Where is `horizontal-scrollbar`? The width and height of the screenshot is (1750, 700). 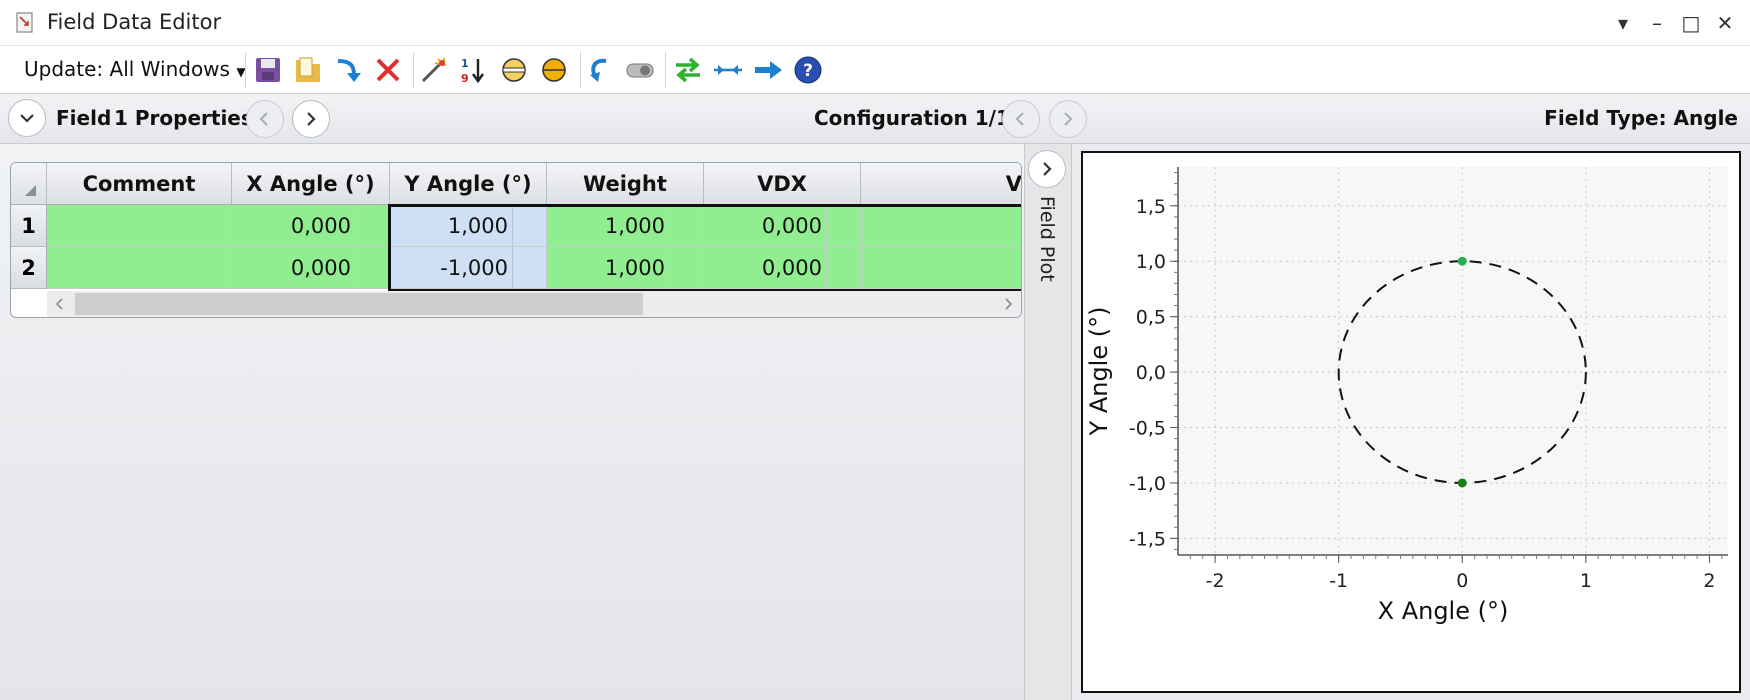
horizontal-scrollbar is located at coordinates (534, 304).